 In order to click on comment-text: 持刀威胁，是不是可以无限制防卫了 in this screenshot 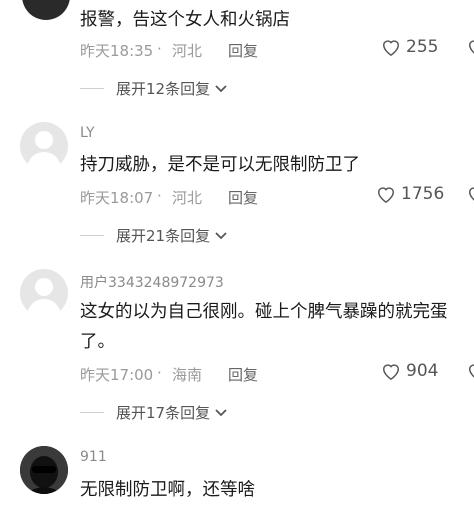, I will do `click(220, 165)`.